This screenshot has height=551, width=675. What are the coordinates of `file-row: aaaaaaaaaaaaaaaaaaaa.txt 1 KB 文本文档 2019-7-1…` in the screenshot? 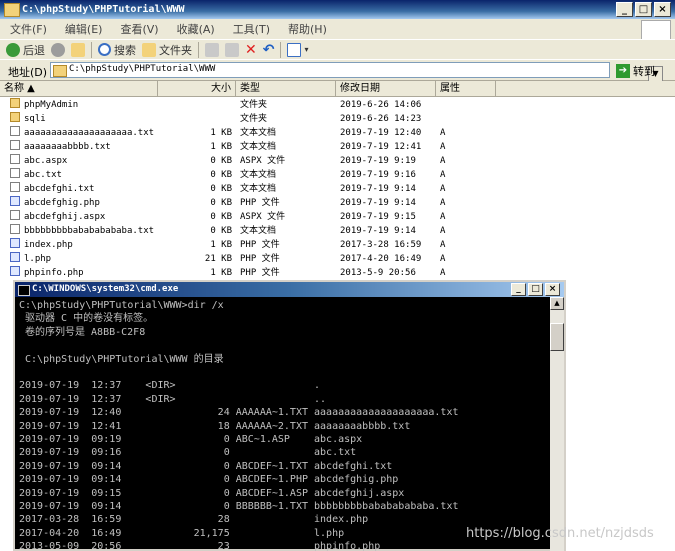 It's located at (240, 133).